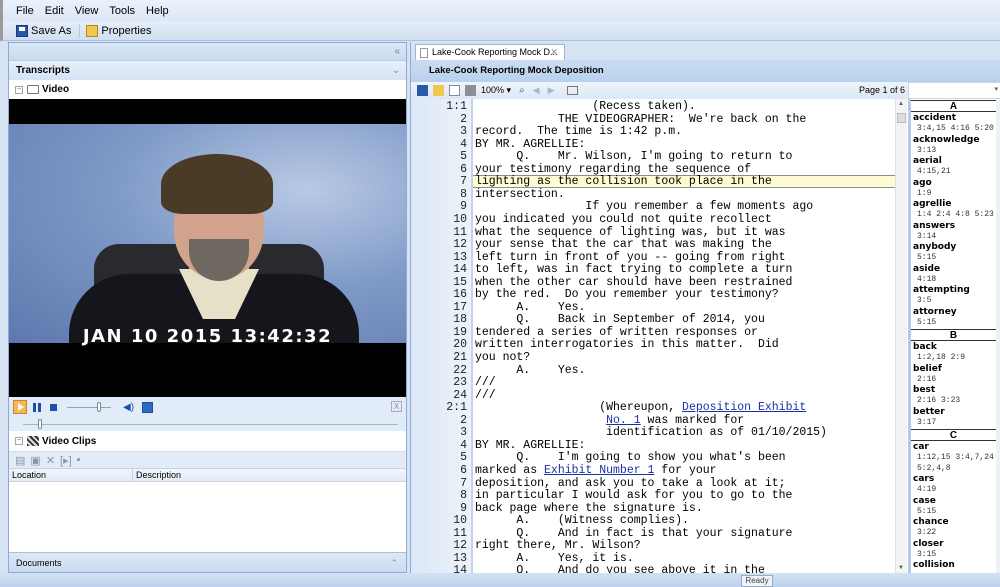 This screenshot has height=587, width=1000. I want to click on save-as-button: Save As, so click(43, 30).